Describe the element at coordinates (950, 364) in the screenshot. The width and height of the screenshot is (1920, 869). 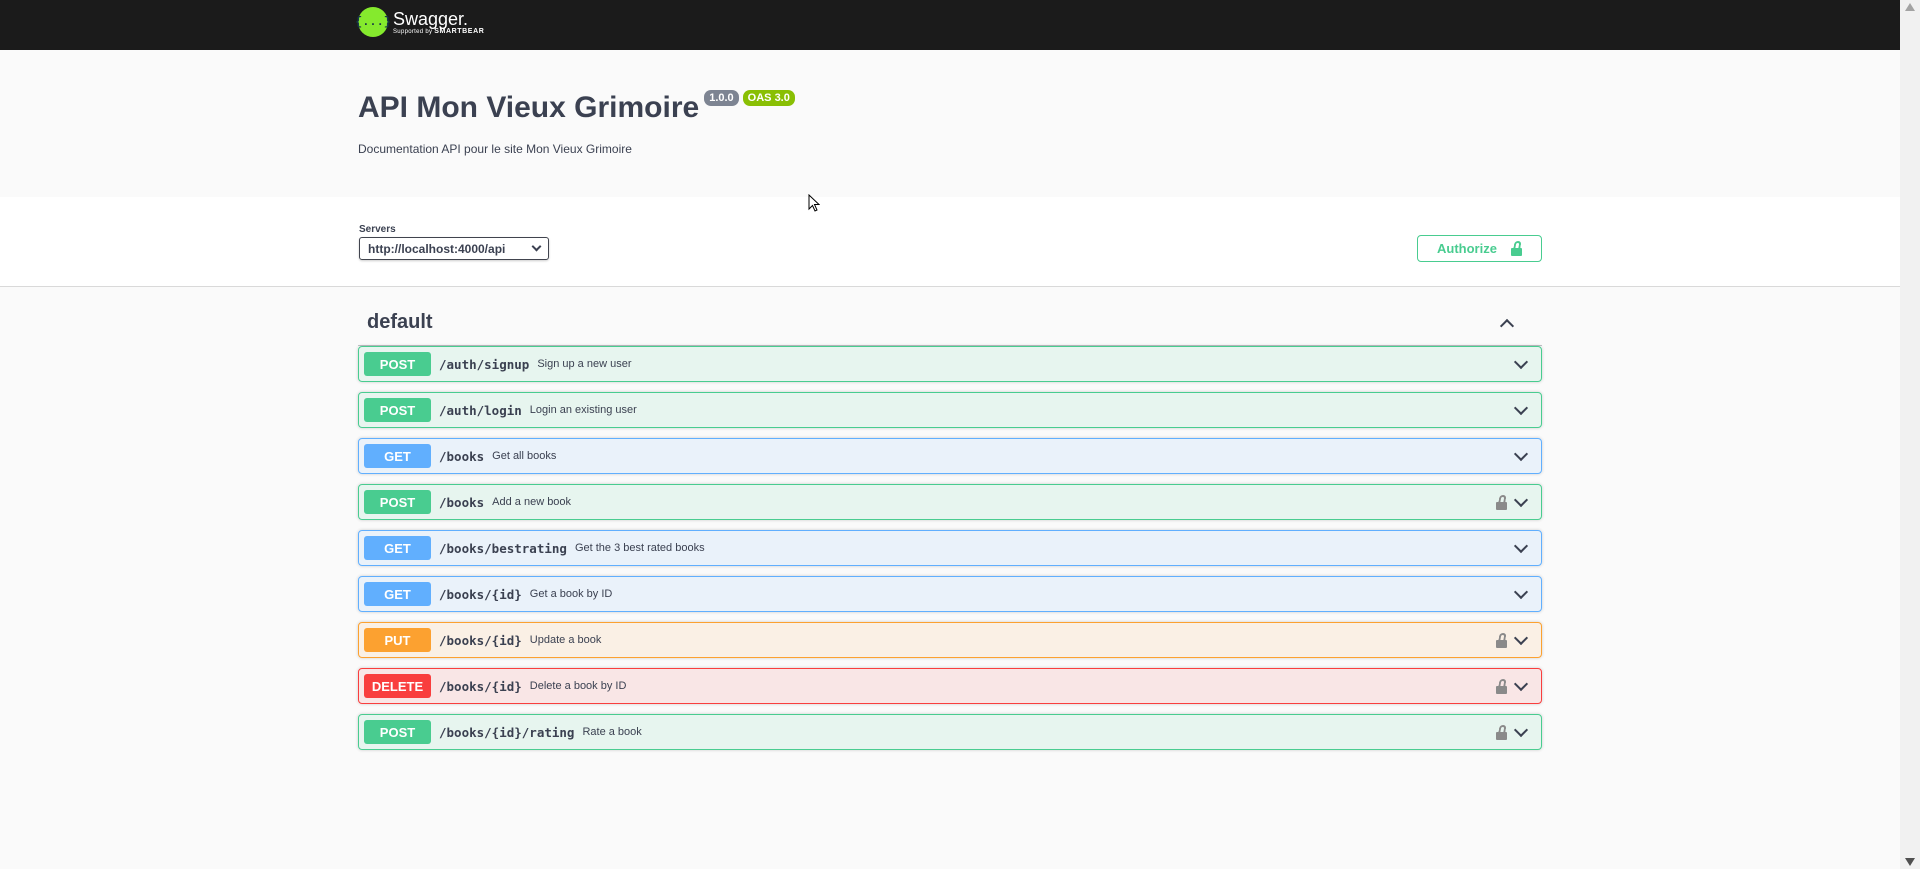
I see `operation-row: POST/auth/signup Sign up a new user` at that location.